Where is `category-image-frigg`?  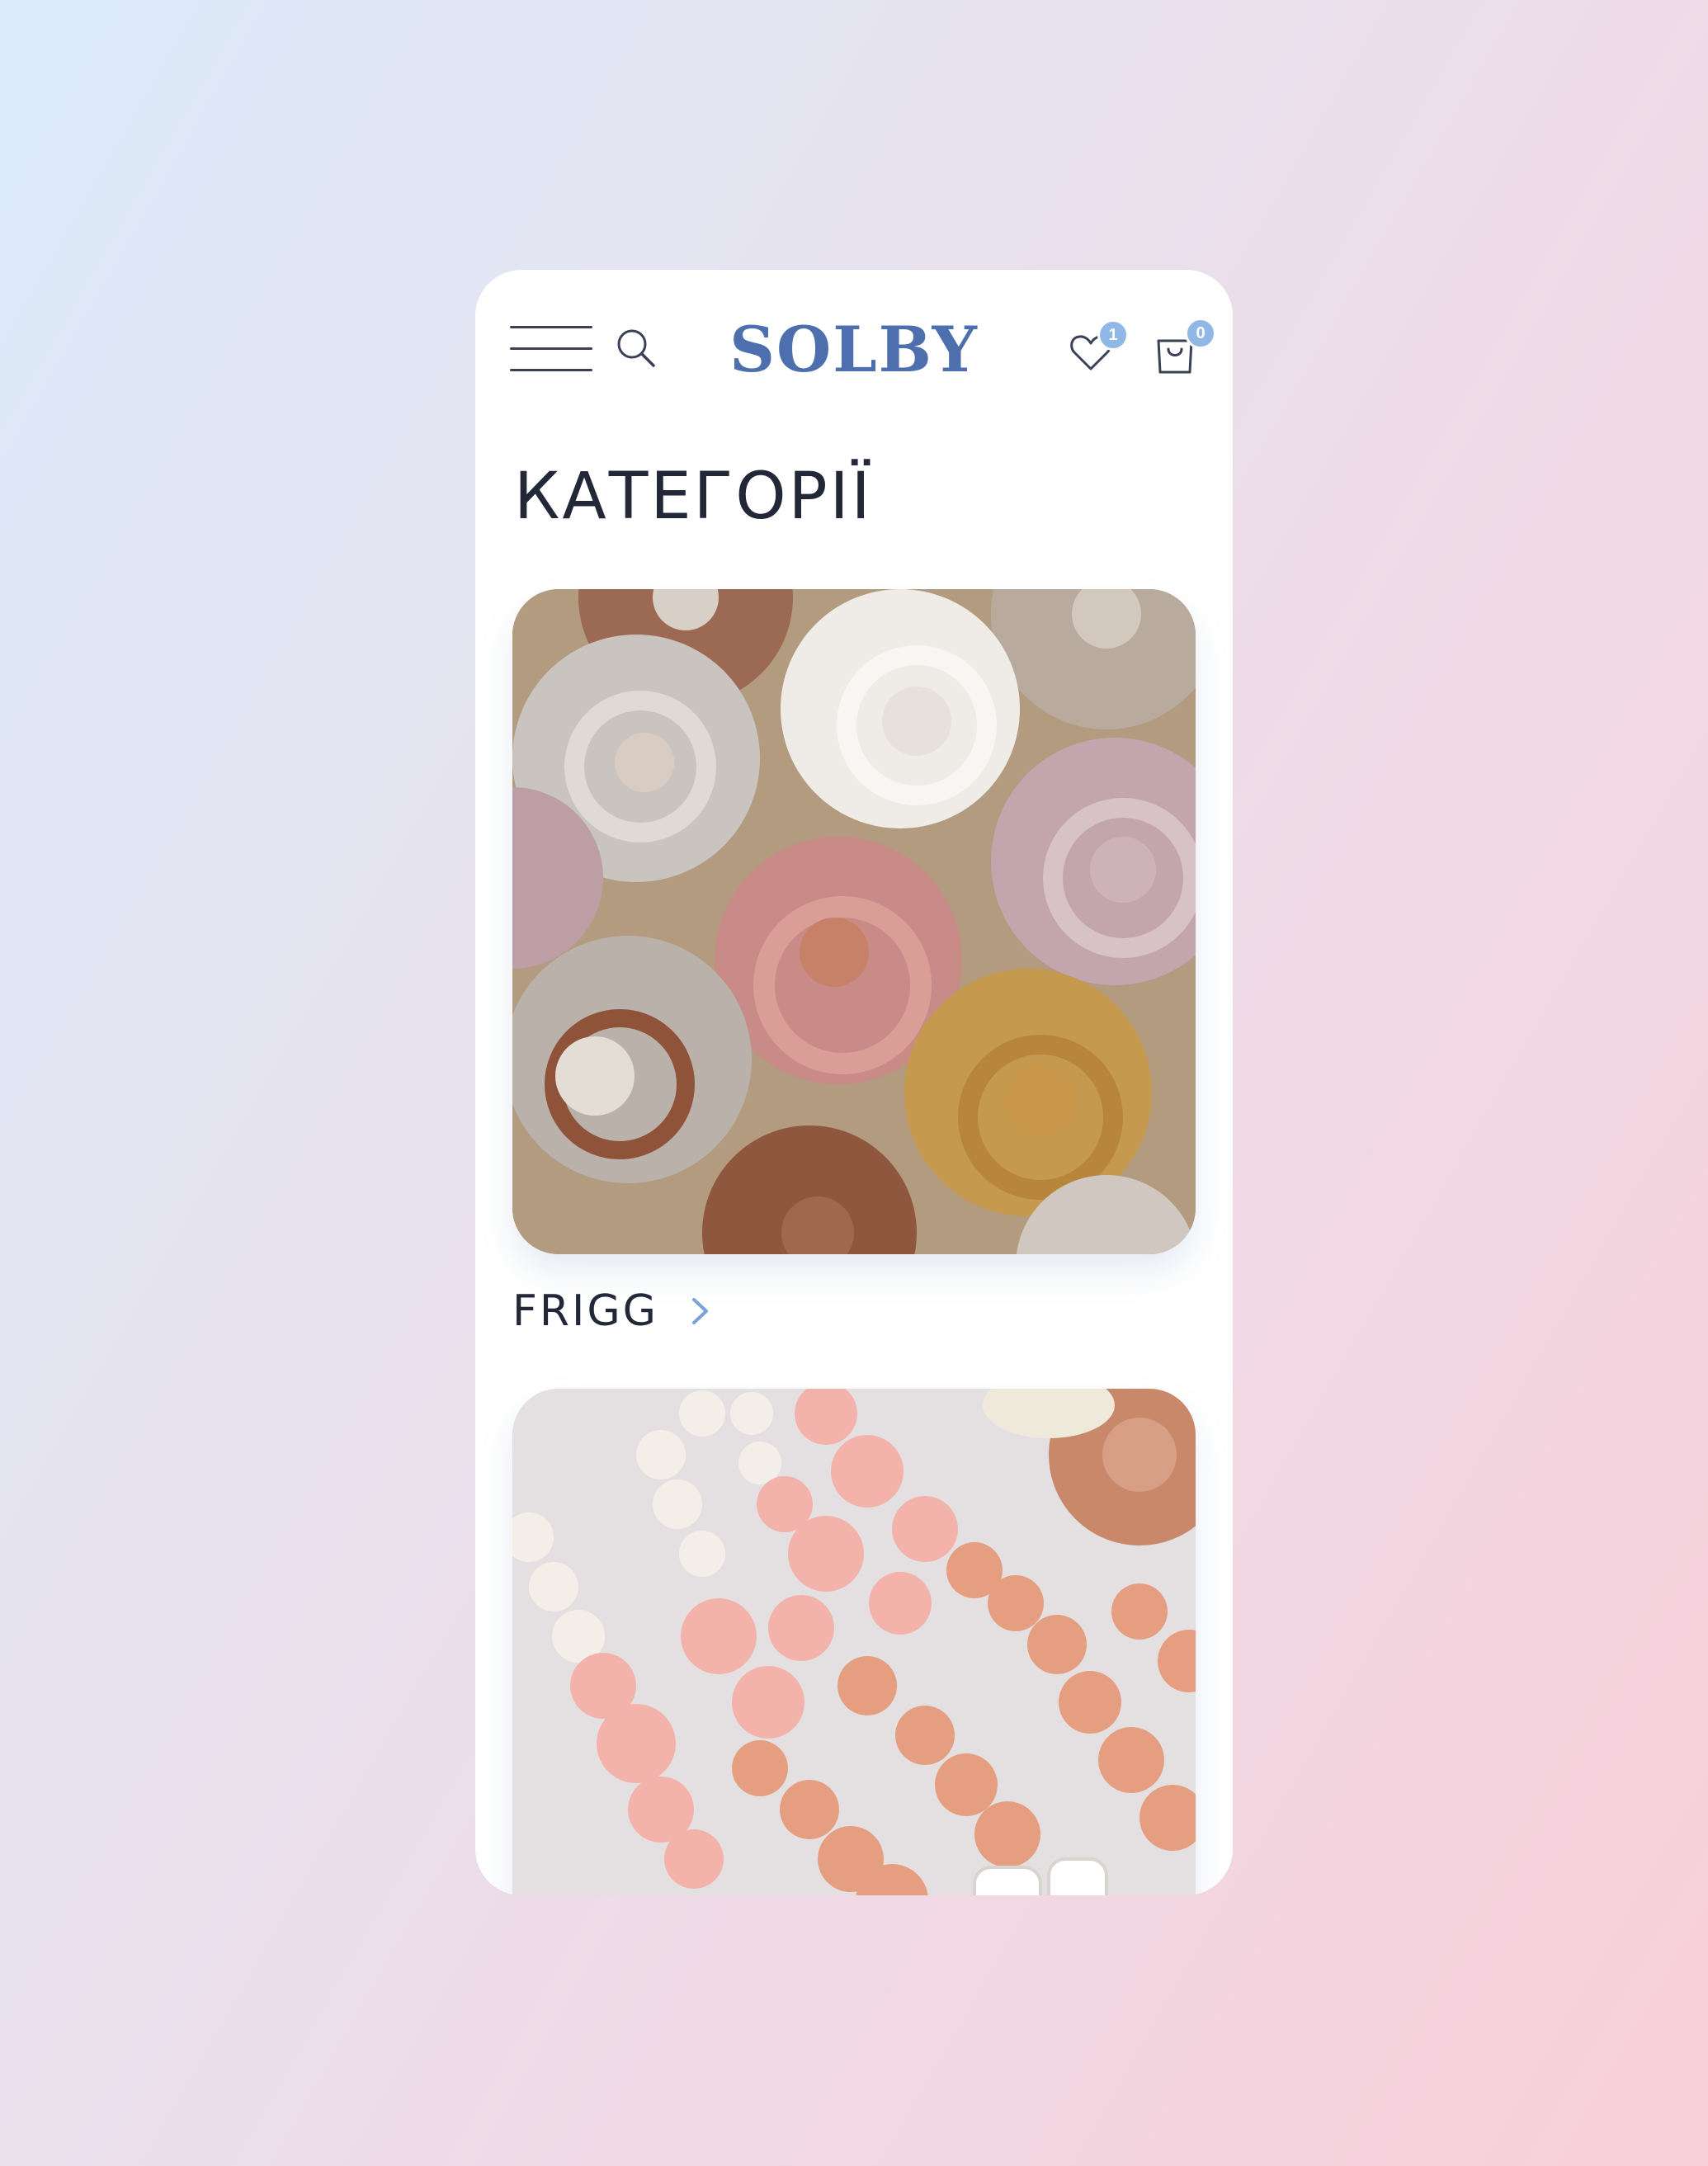
category-image-frigg is located at coordinates (854, 922).